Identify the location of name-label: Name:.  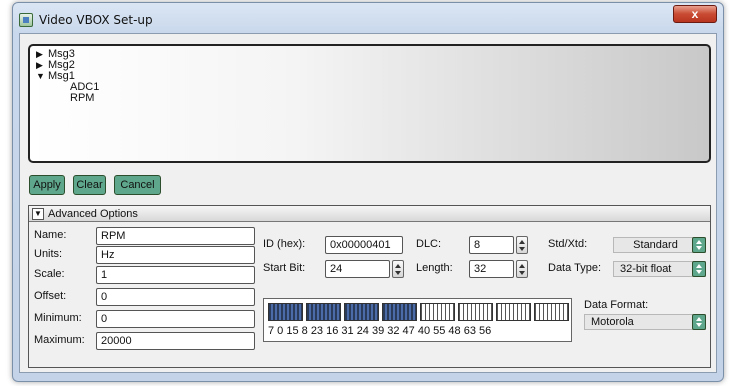
(50, 235).